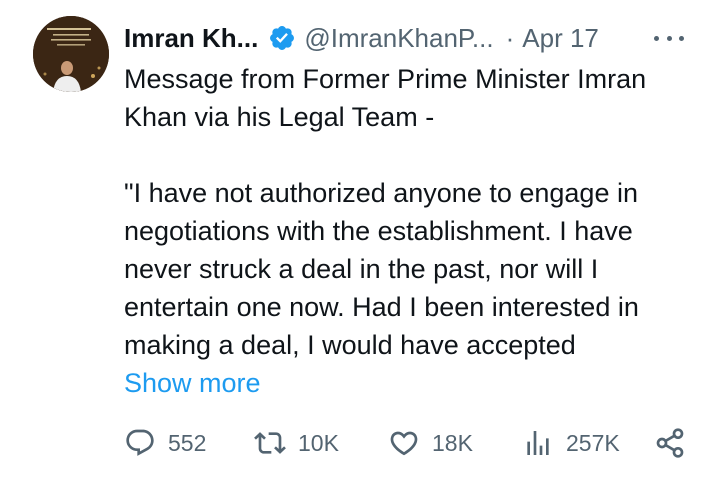 The image size is (720, 494). I want to click on share-button, so click(670, 443).